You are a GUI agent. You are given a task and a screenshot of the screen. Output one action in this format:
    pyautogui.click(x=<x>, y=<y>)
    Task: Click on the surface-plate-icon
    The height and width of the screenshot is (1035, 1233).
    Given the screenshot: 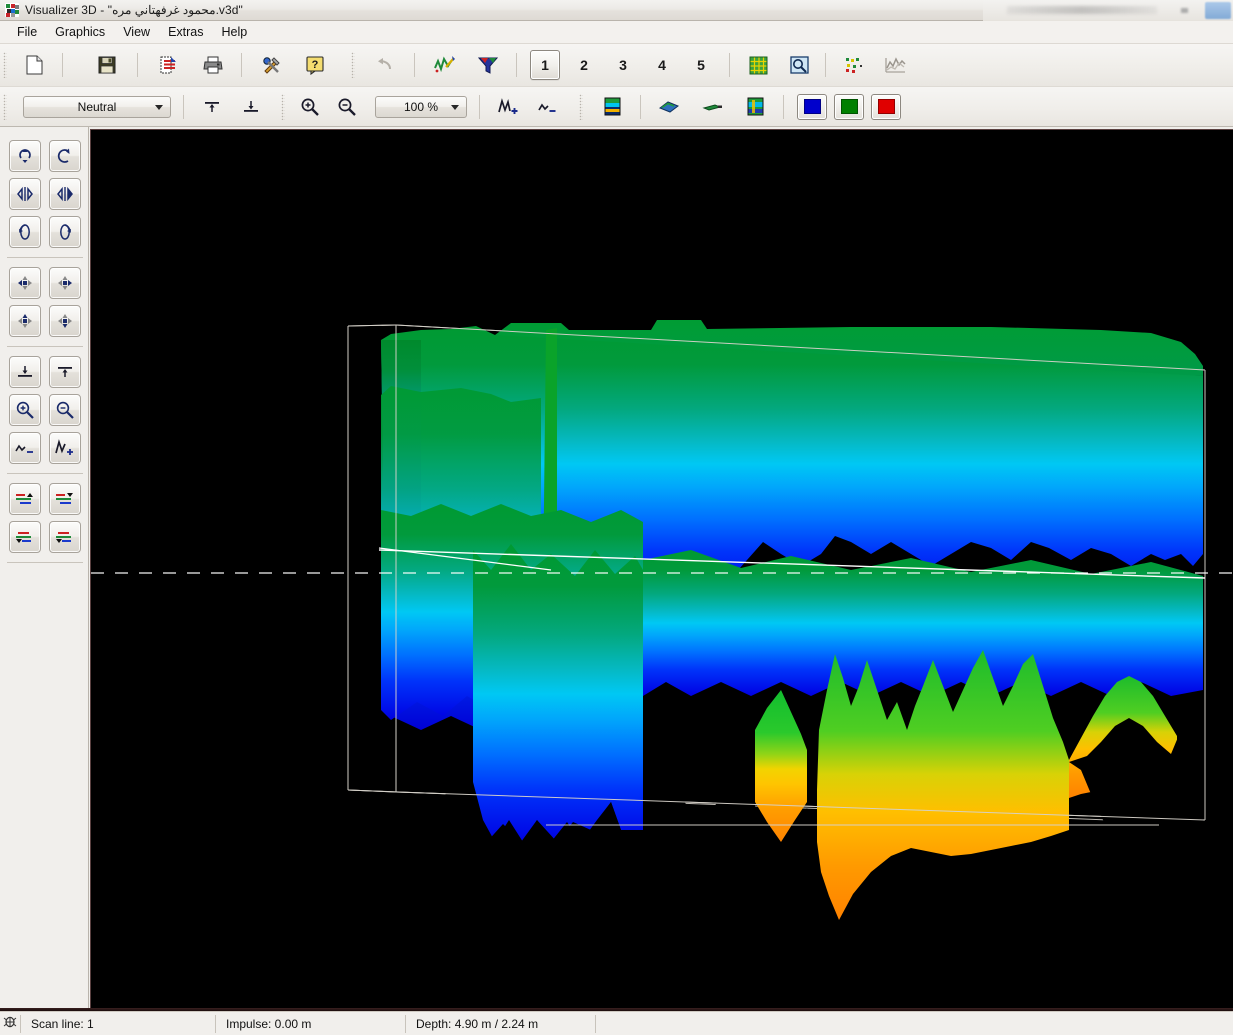 What is the action you would take?
    pyautogui.click(x=669, y=107)
    